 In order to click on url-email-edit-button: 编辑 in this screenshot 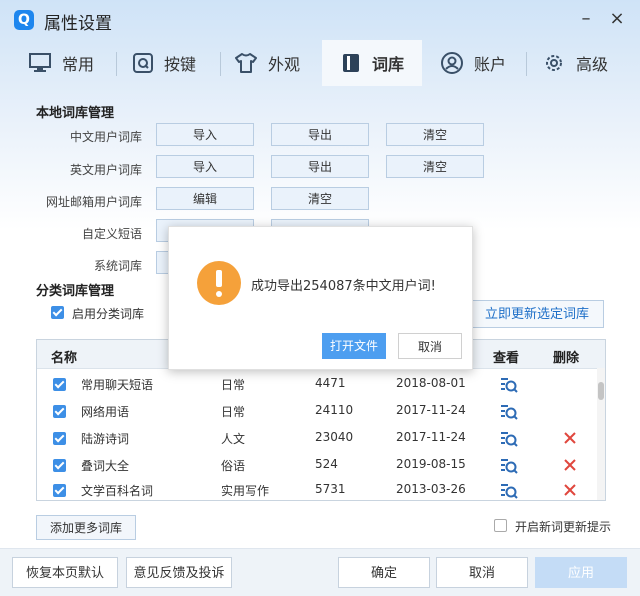, I will do `click(205, 198)`.